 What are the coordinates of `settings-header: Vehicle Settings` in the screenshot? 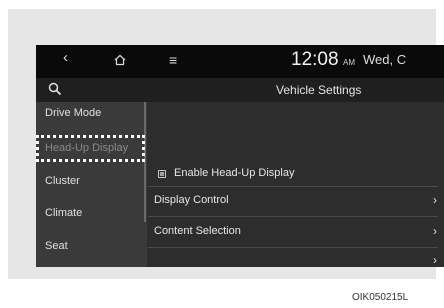 It's located at (240, 90).